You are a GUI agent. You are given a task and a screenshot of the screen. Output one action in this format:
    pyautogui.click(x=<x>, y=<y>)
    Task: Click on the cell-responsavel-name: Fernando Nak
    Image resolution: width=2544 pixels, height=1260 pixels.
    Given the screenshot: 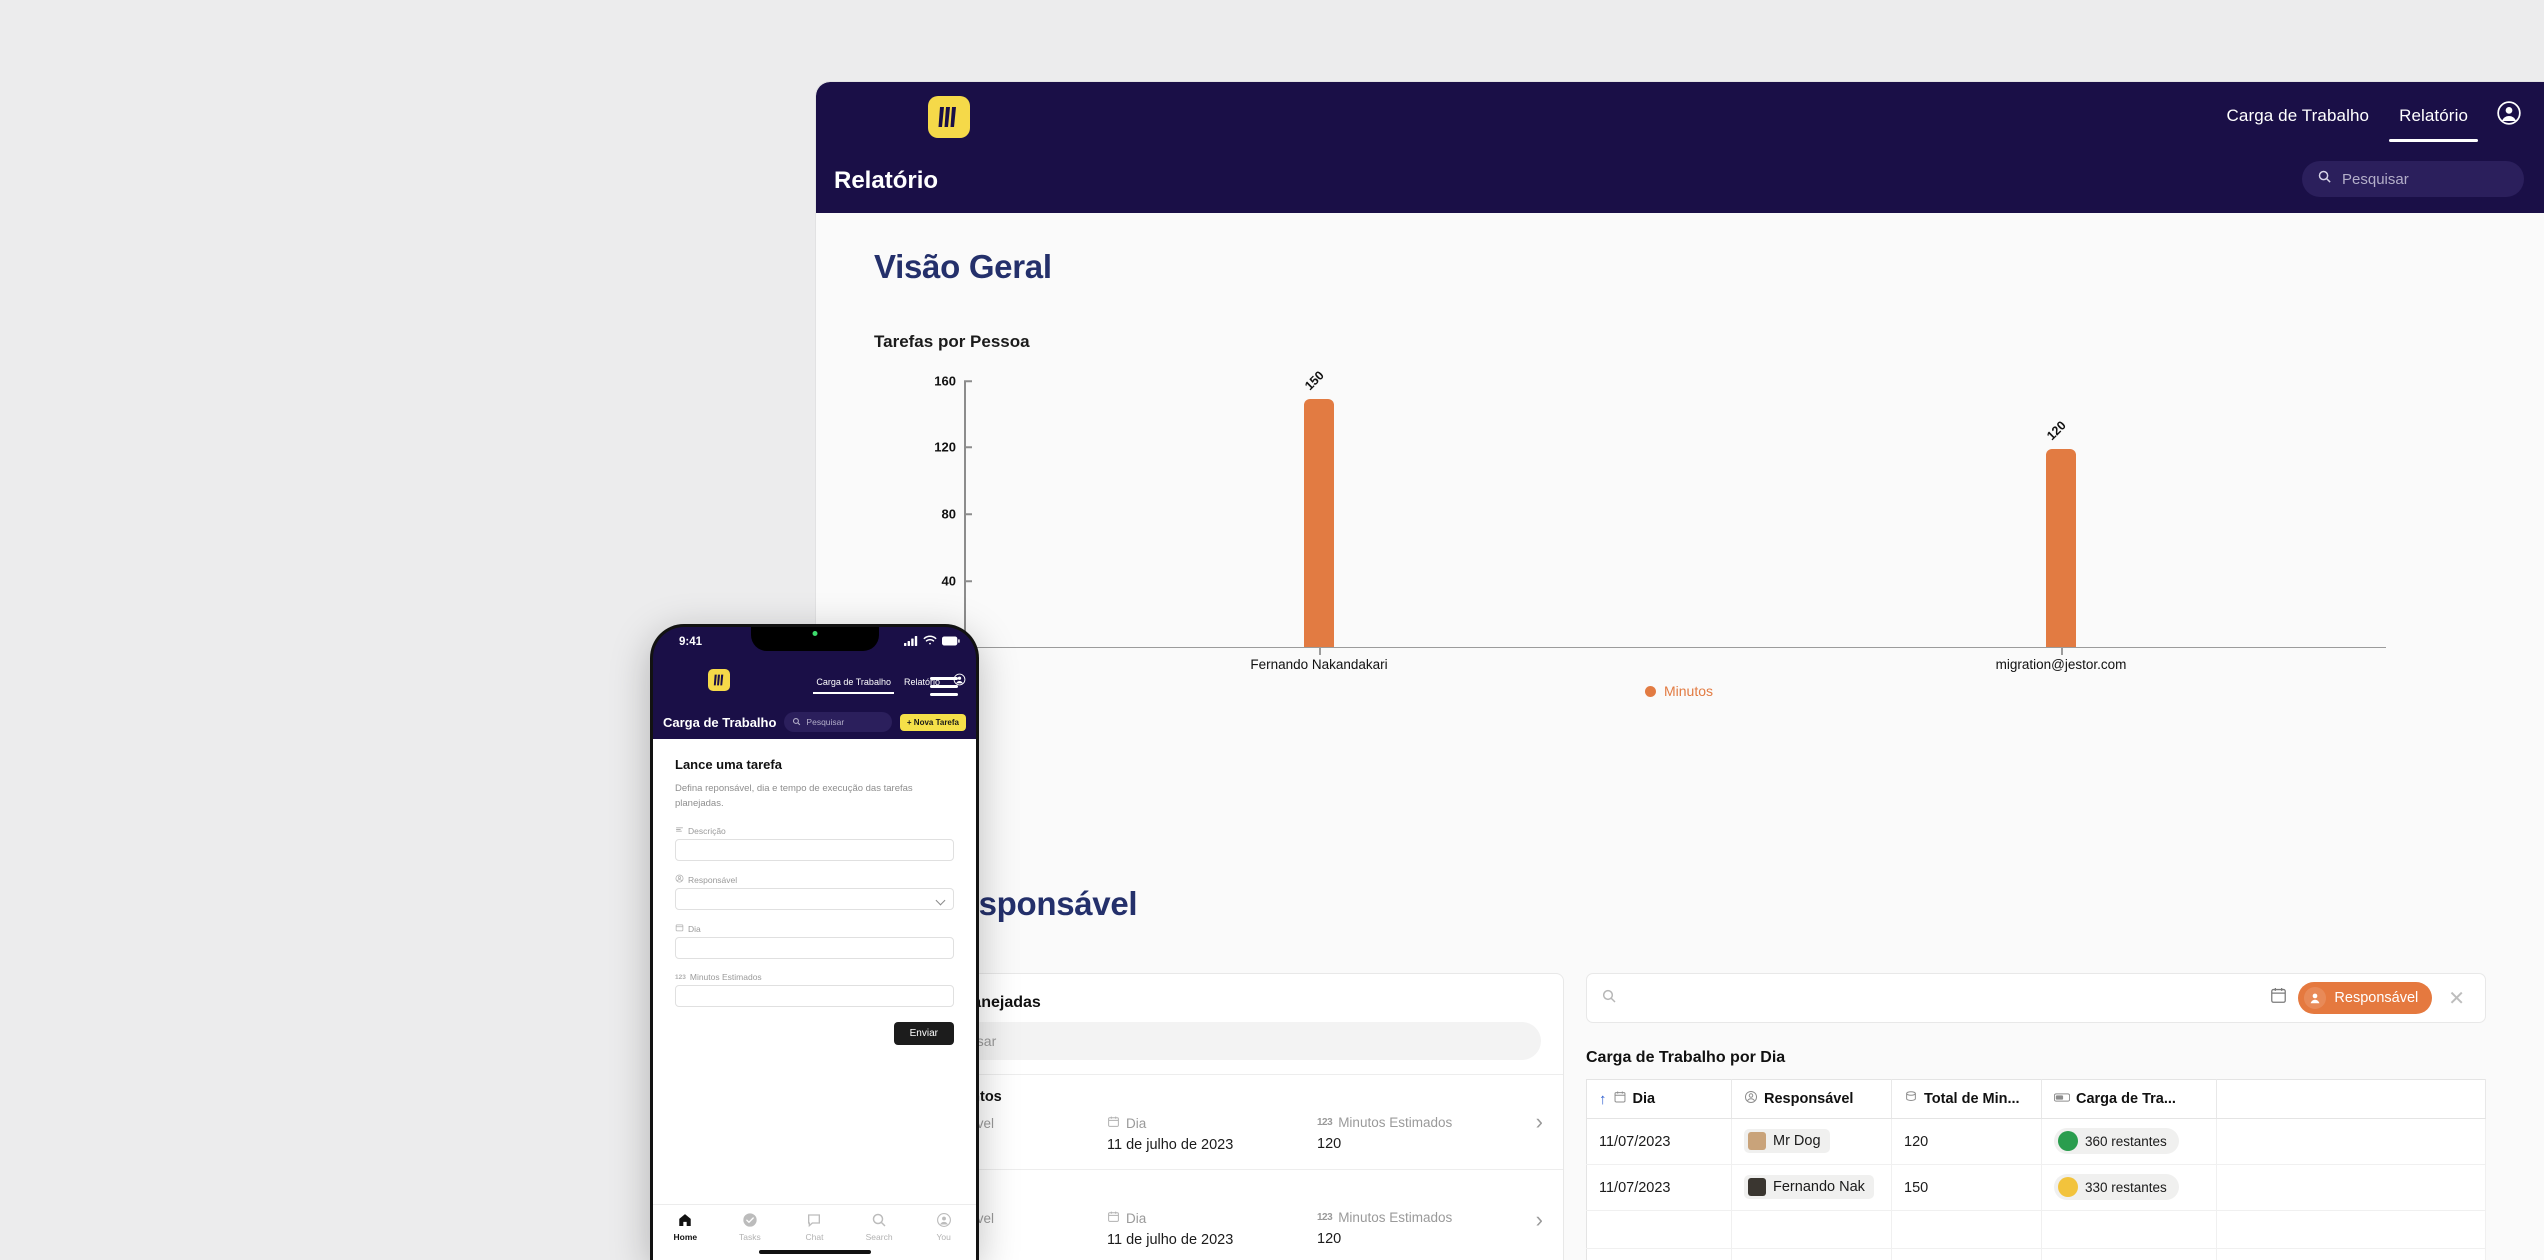 What is the action you would take?
    pyautogui.click(x=1819, y=1187)
    